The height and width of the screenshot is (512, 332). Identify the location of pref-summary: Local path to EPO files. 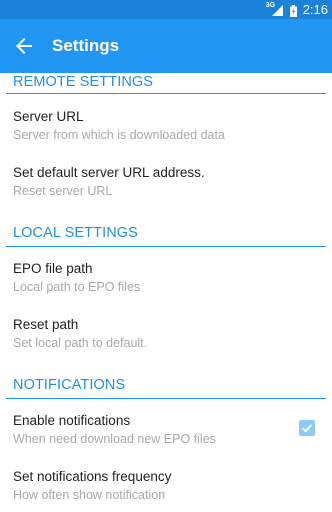
(77, 287).